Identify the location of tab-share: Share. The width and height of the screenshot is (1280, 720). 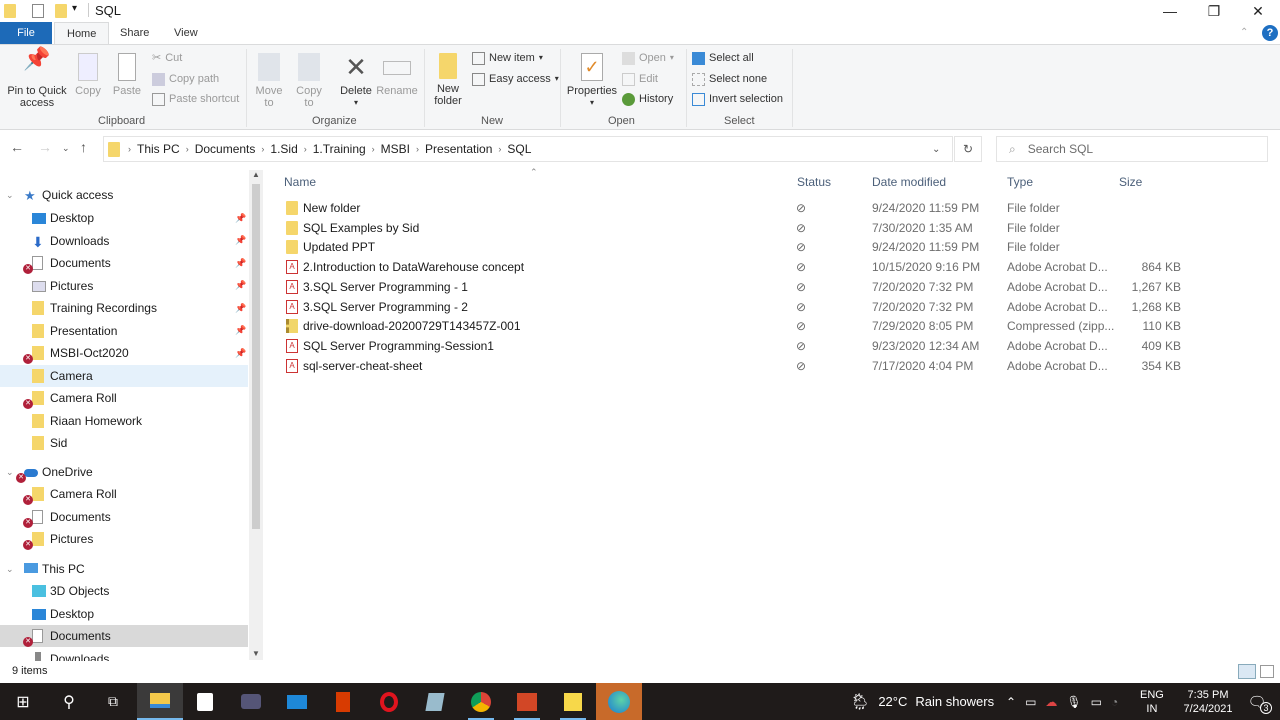
(134, 33).